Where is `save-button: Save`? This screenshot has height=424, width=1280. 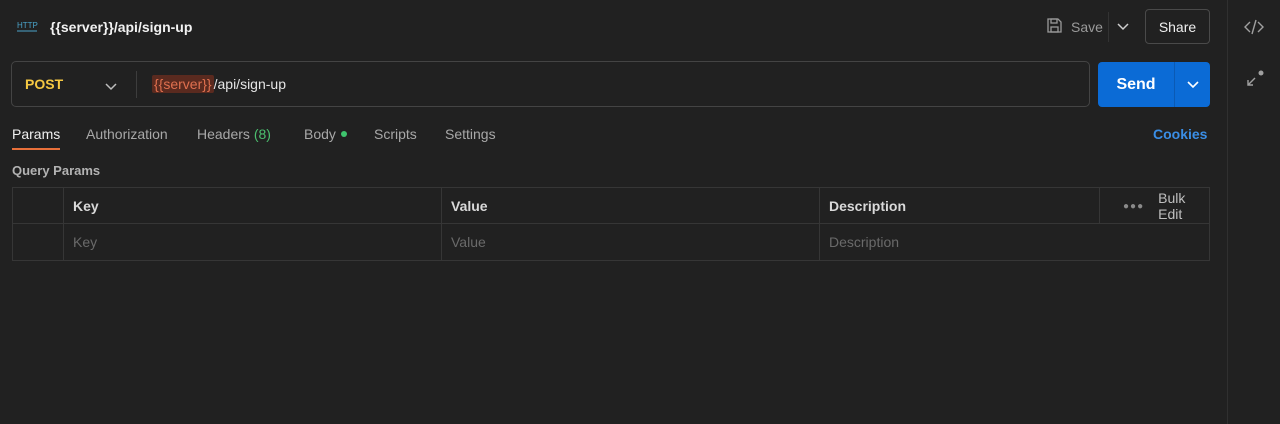 save-button: Save is located at coordinates (1073, 27).